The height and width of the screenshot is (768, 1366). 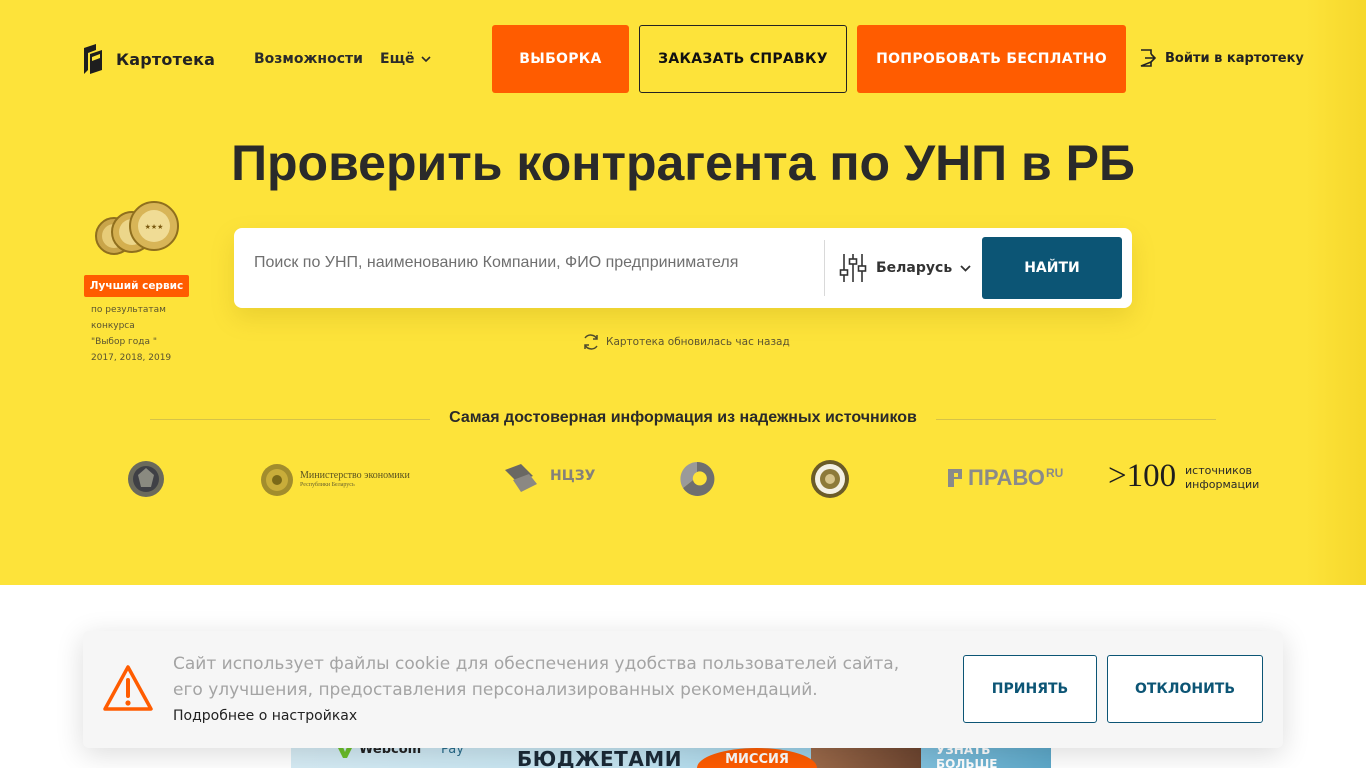 I want to click on award-medals-icon: ★★★, so click(x=137, y=228).